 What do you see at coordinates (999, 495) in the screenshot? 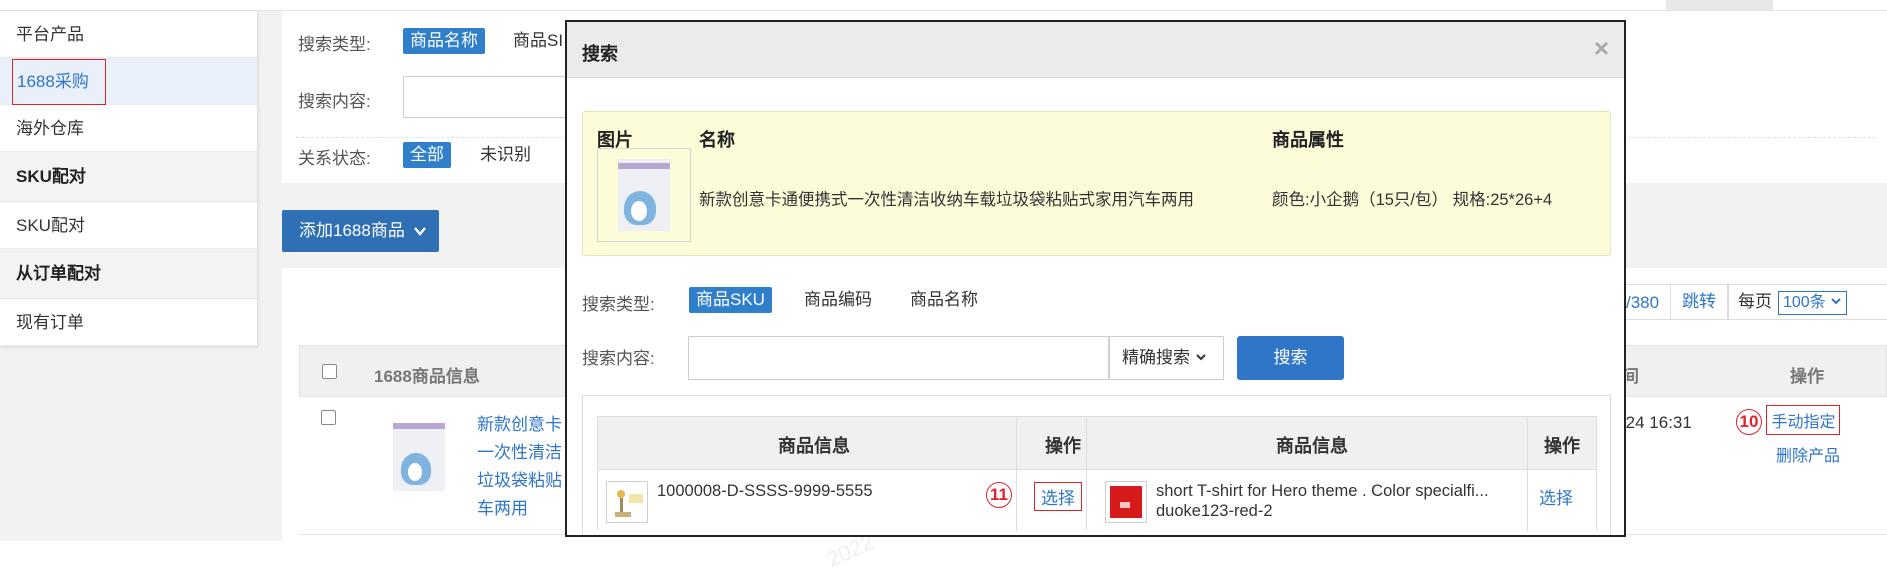
I see `step-marker-11: 11` at bounding box center [999, 495].